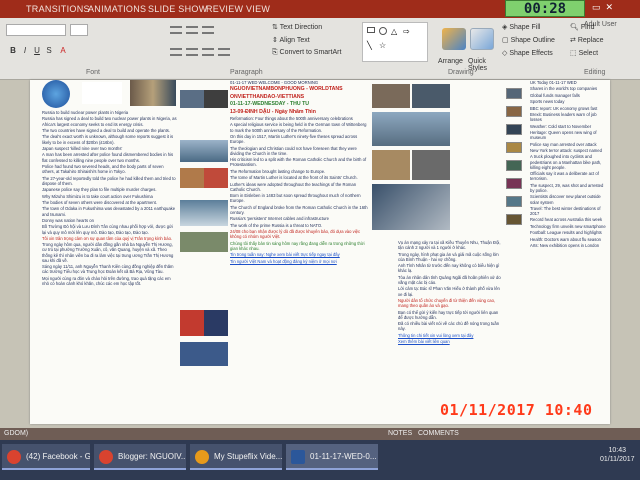 The image size is (640, 480). What do you see at coordinates (371, 30) in the screenshot?
I see `rectangle-shape-icon` at bounding box center [371, 30].